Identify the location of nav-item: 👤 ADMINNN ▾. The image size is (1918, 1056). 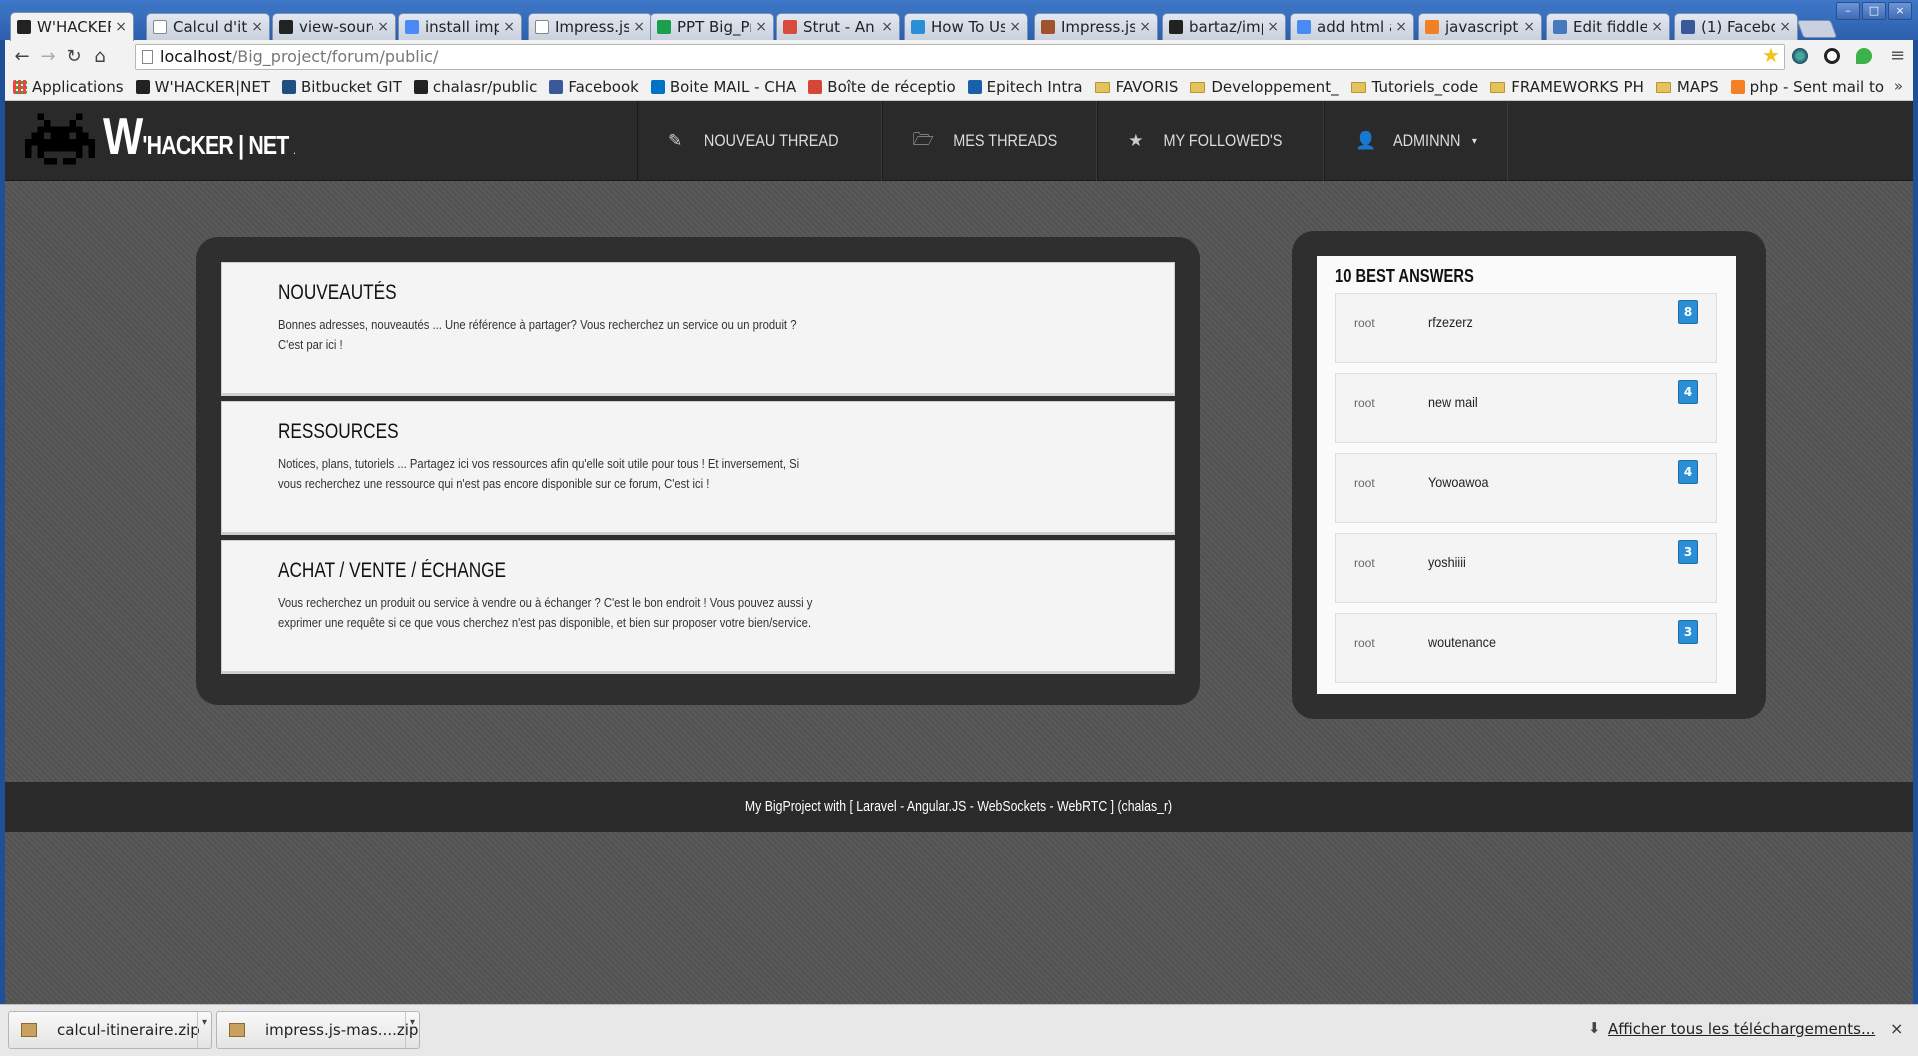
(1416, 141).